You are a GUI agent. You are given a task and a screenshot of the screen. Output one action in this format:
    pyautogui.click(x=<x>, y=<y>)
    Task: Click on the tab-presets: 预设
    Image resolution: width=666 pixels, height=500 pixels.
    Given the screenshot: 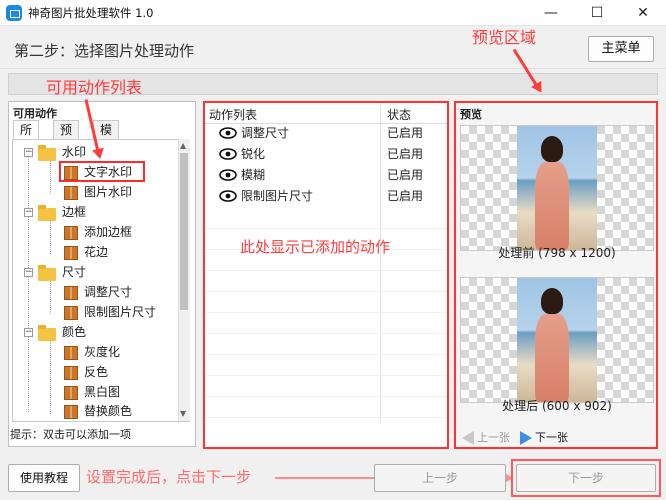 What is the action you would take?
    pyautogui.click(x=66, y=137)
    